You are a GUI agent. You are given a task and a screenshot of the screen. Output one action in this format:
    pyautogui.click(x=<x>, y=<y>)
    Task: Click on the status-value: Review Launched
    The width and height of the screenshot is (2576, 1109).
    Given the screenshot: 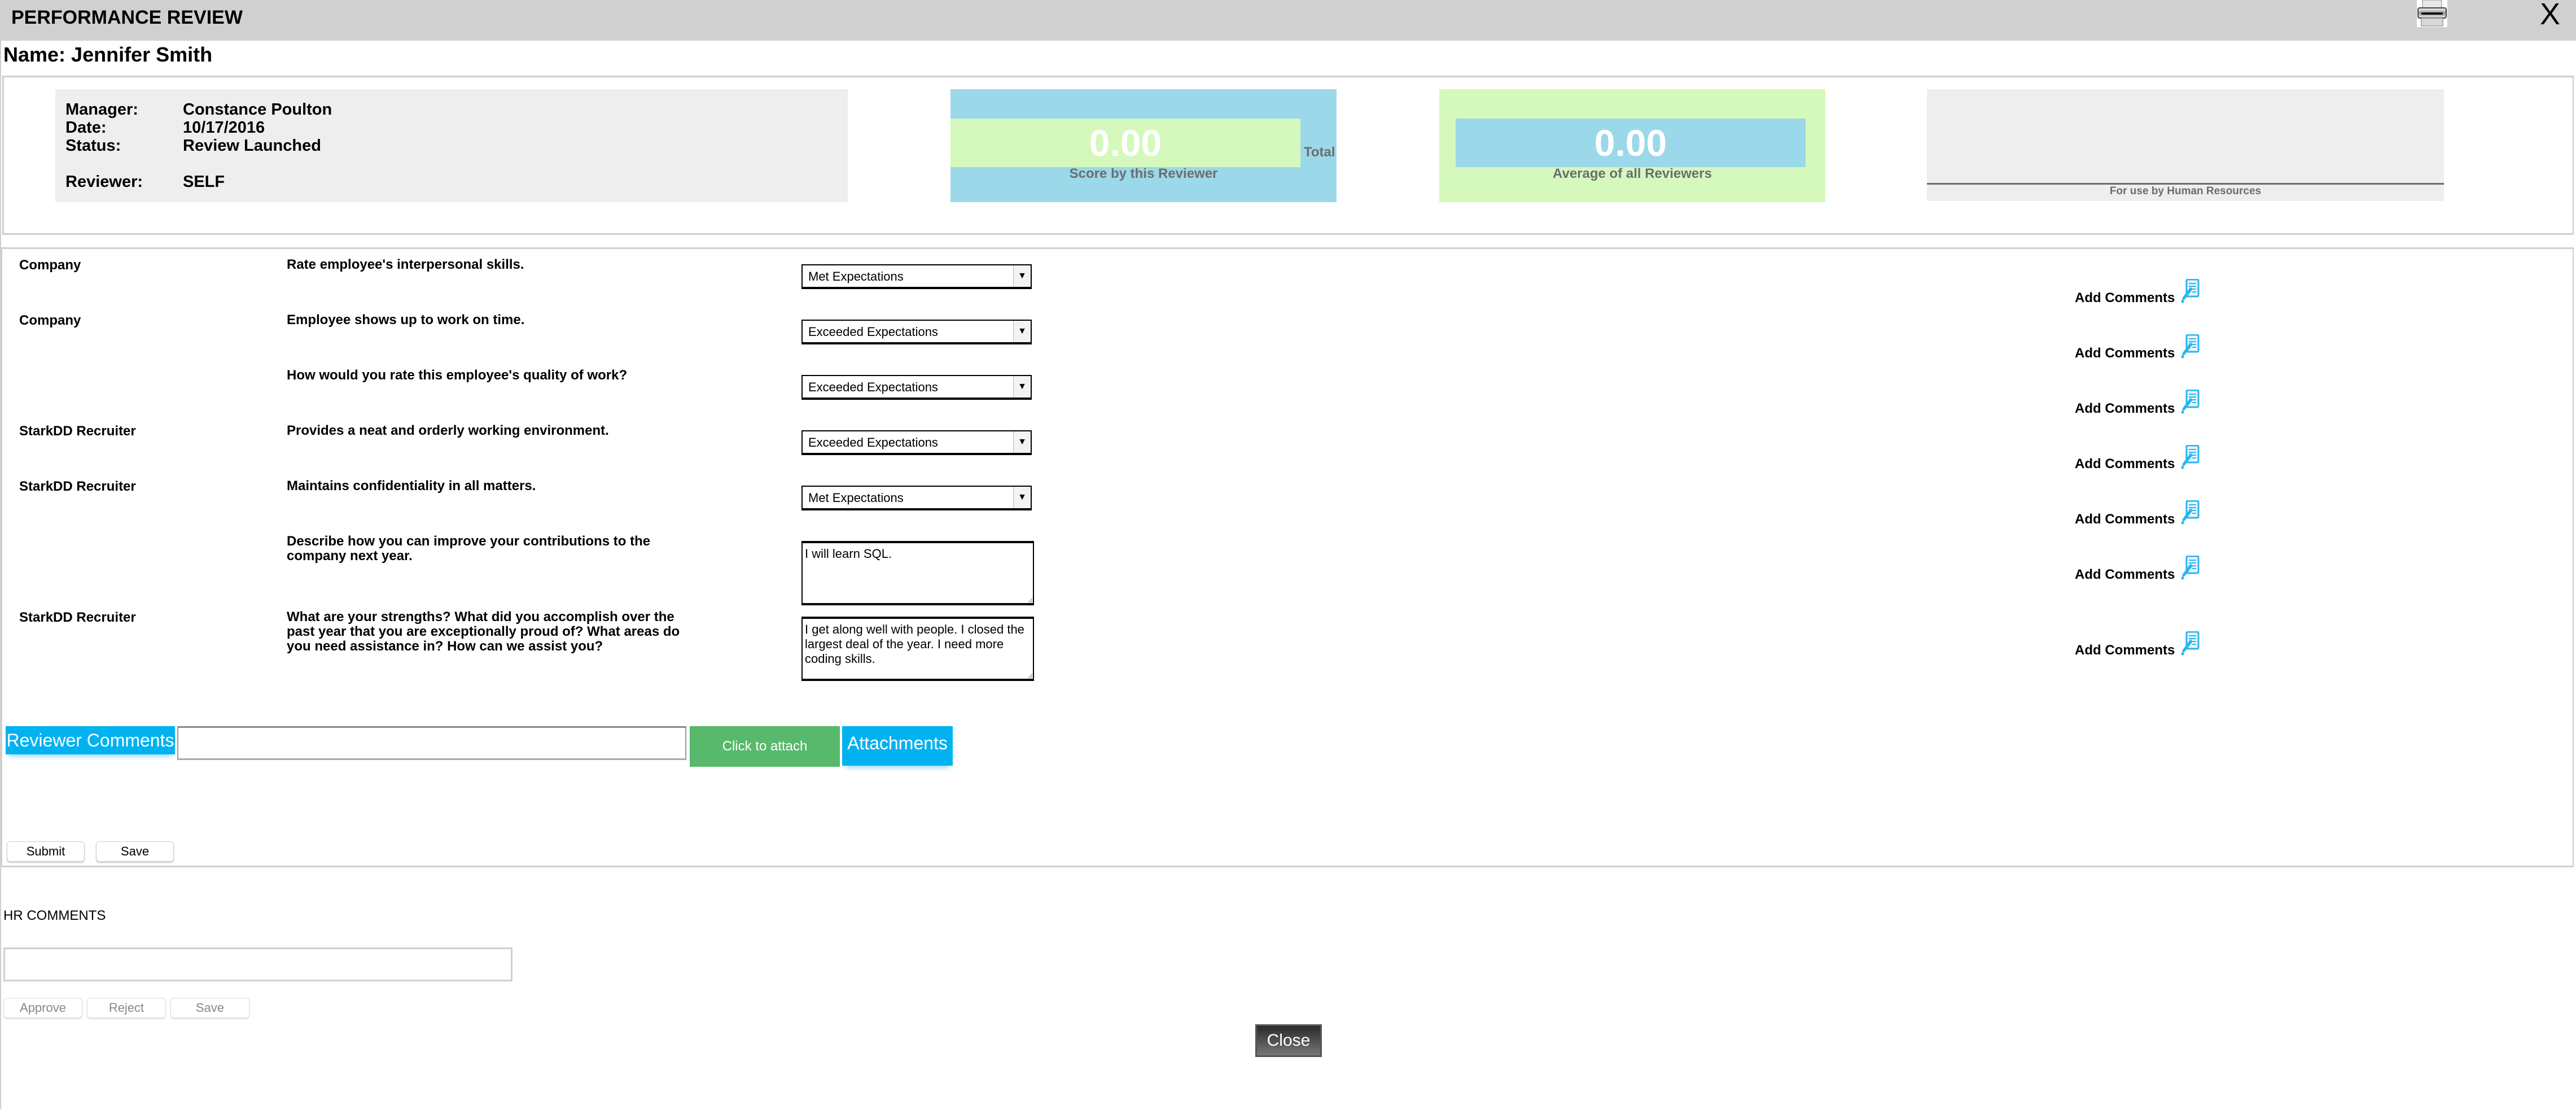 What is the action you would take?
    pyautogui.click(x=252, y=146)
    